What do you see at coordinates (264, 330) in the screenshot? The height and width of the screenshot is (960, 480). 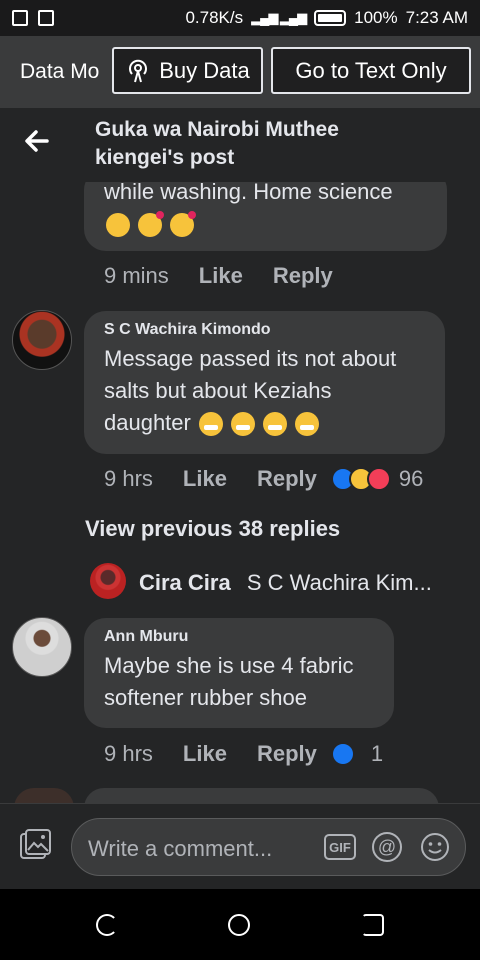 I see `comment-author: S C Wachira Kimondo` at bounding box center [264, 330].